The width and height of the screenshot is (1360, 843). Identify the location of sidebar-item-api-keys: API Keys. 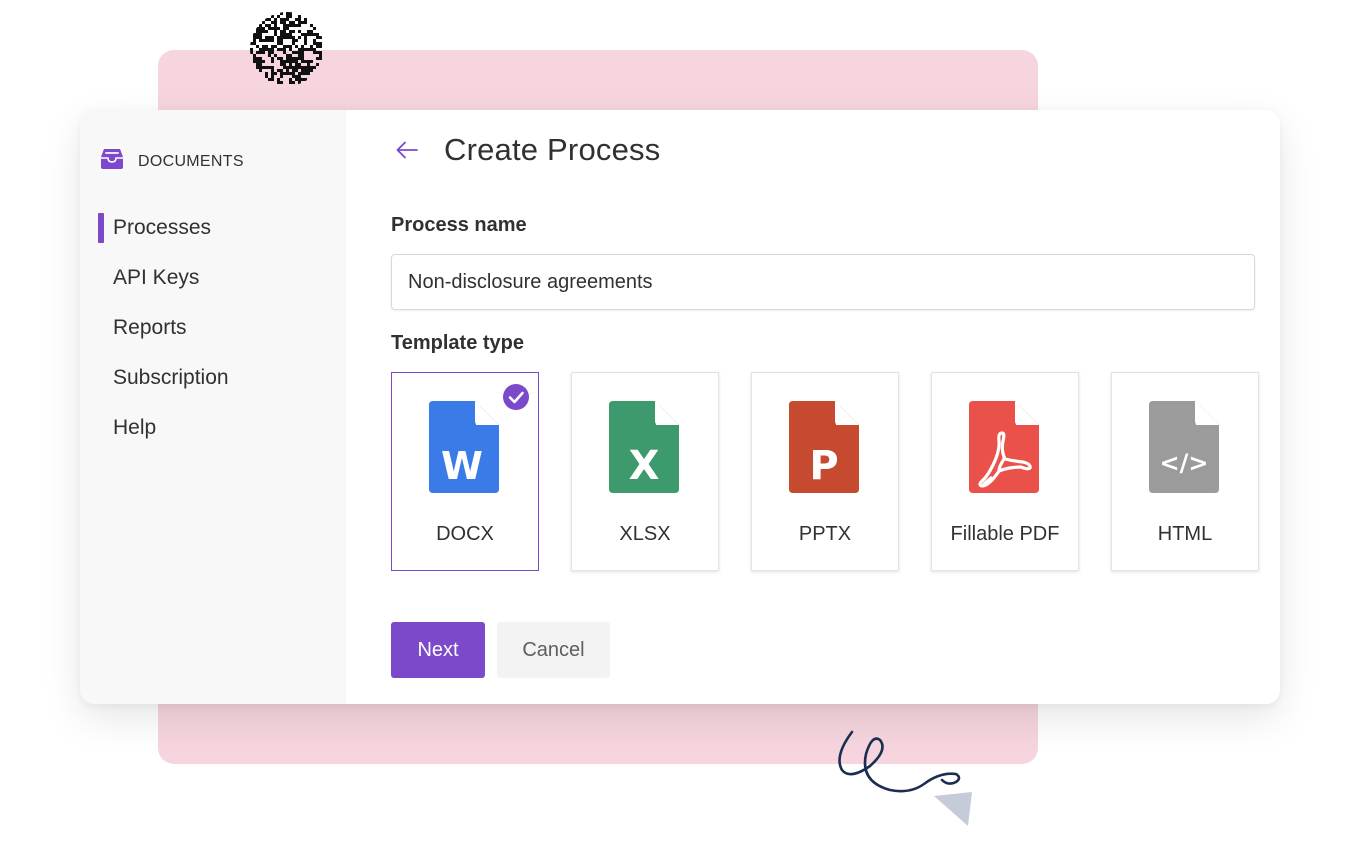
(163, 278).